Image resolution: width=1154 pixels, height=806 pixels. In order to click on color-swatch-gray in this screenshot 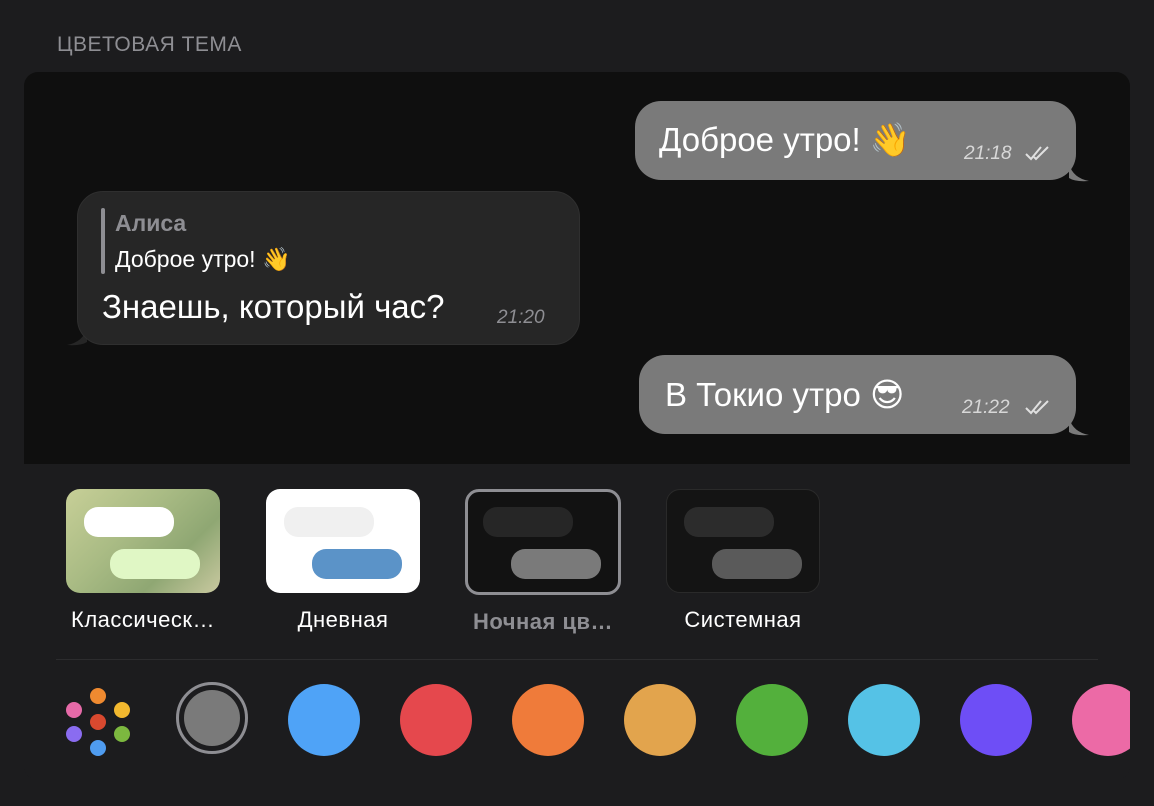, I will do `click(212, 718)`.